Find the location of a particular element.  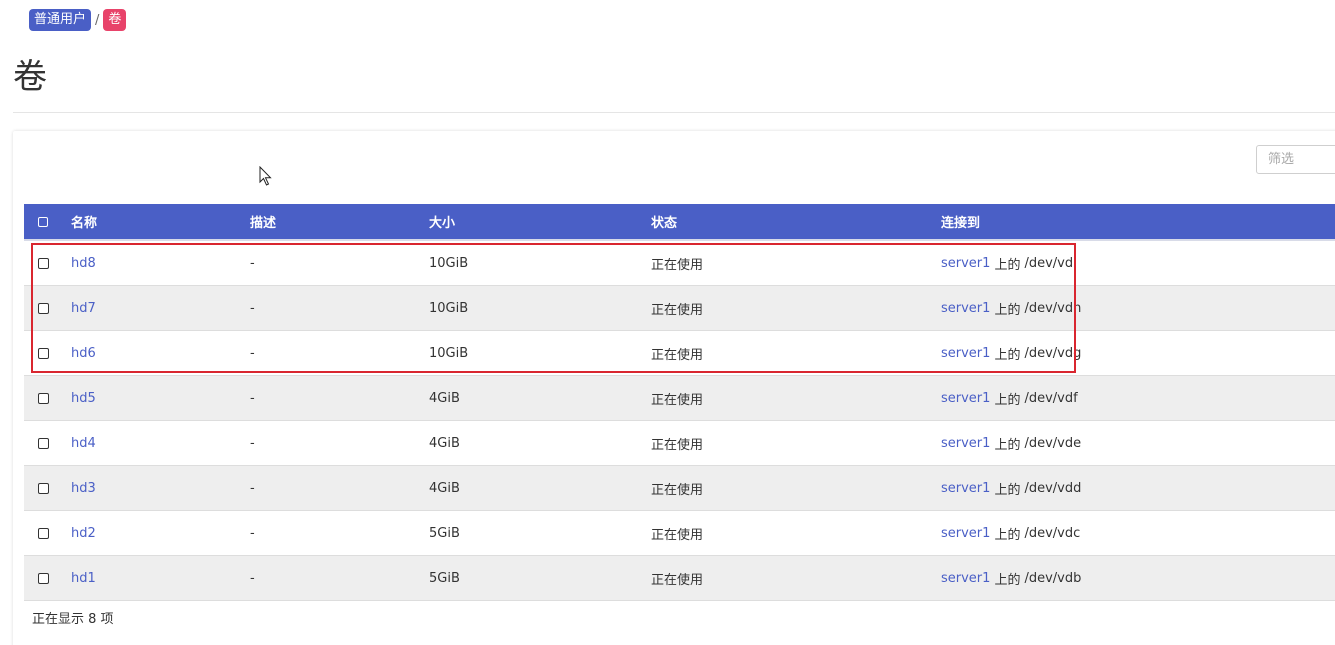

device-path: /dev/vdg is located at coordinates (1053, 353).